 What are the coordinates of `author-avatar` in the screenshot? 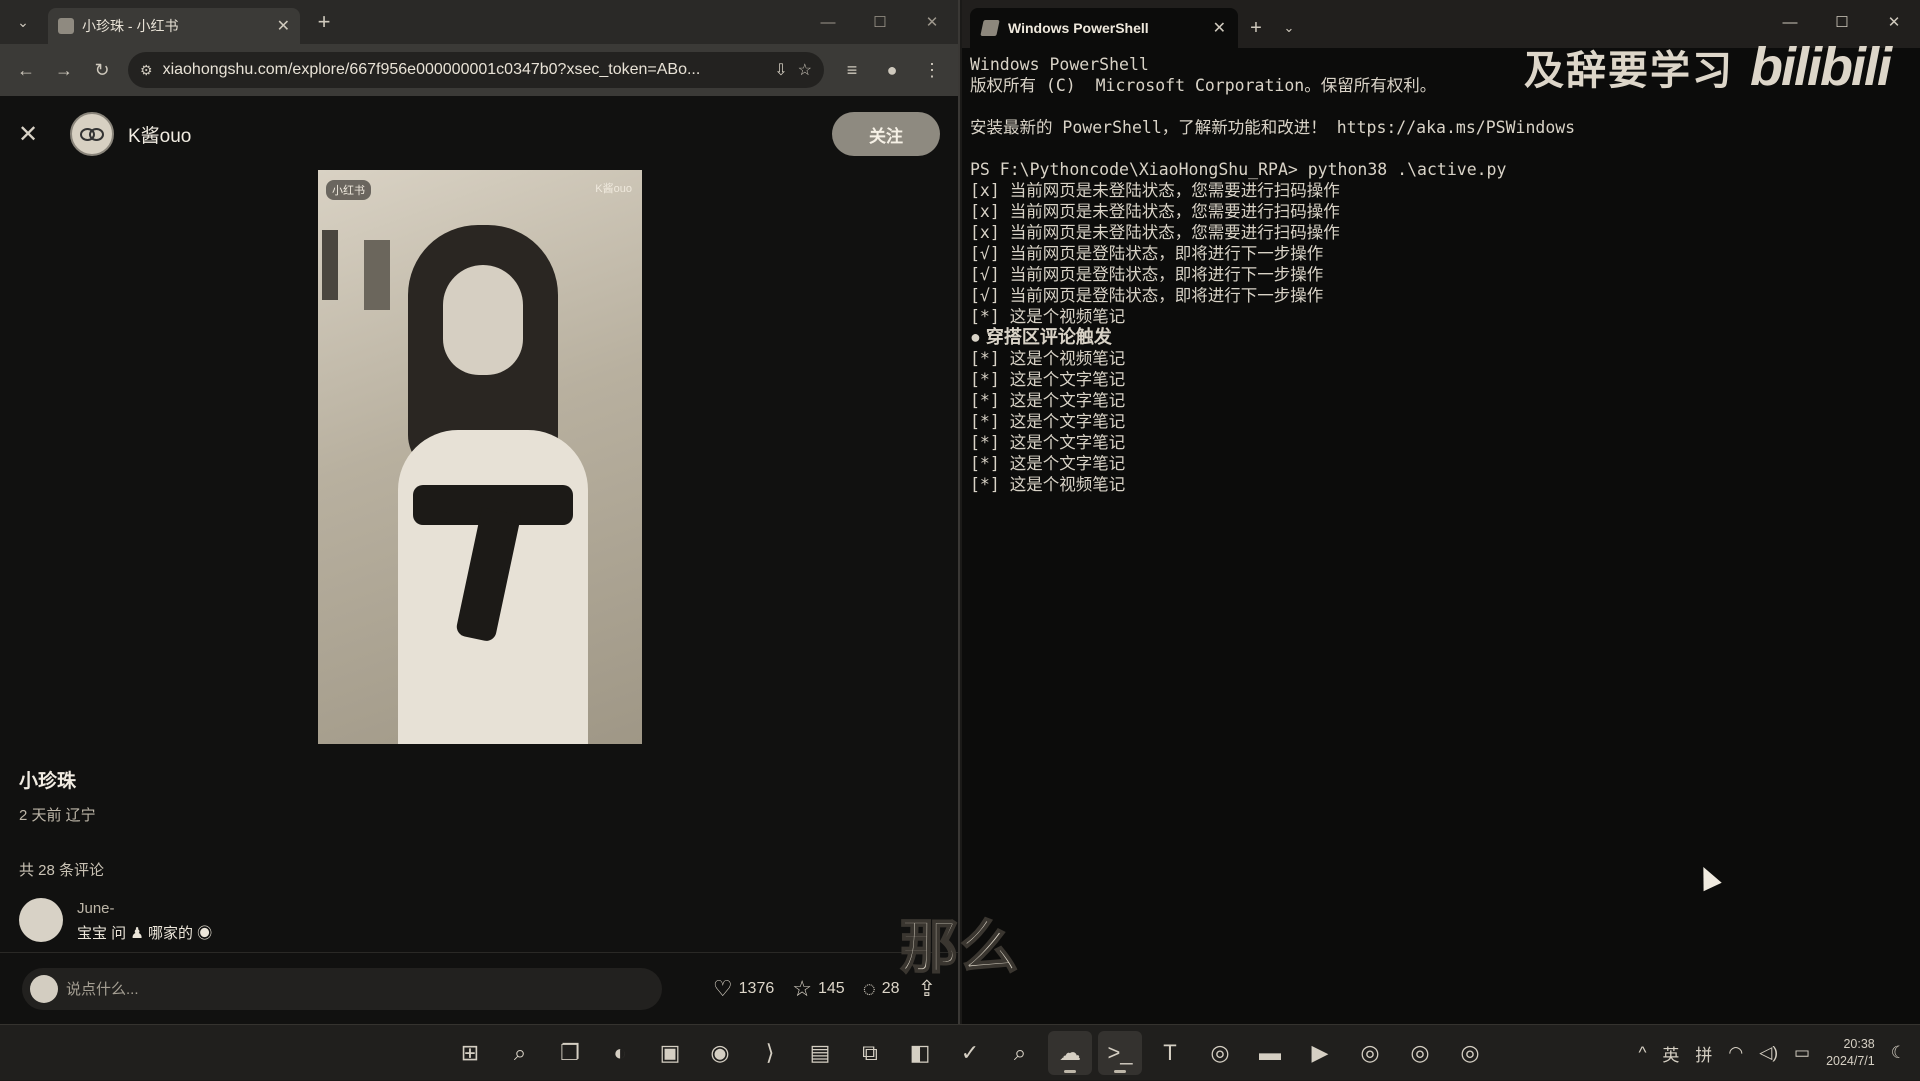 It's located at (92, 134).